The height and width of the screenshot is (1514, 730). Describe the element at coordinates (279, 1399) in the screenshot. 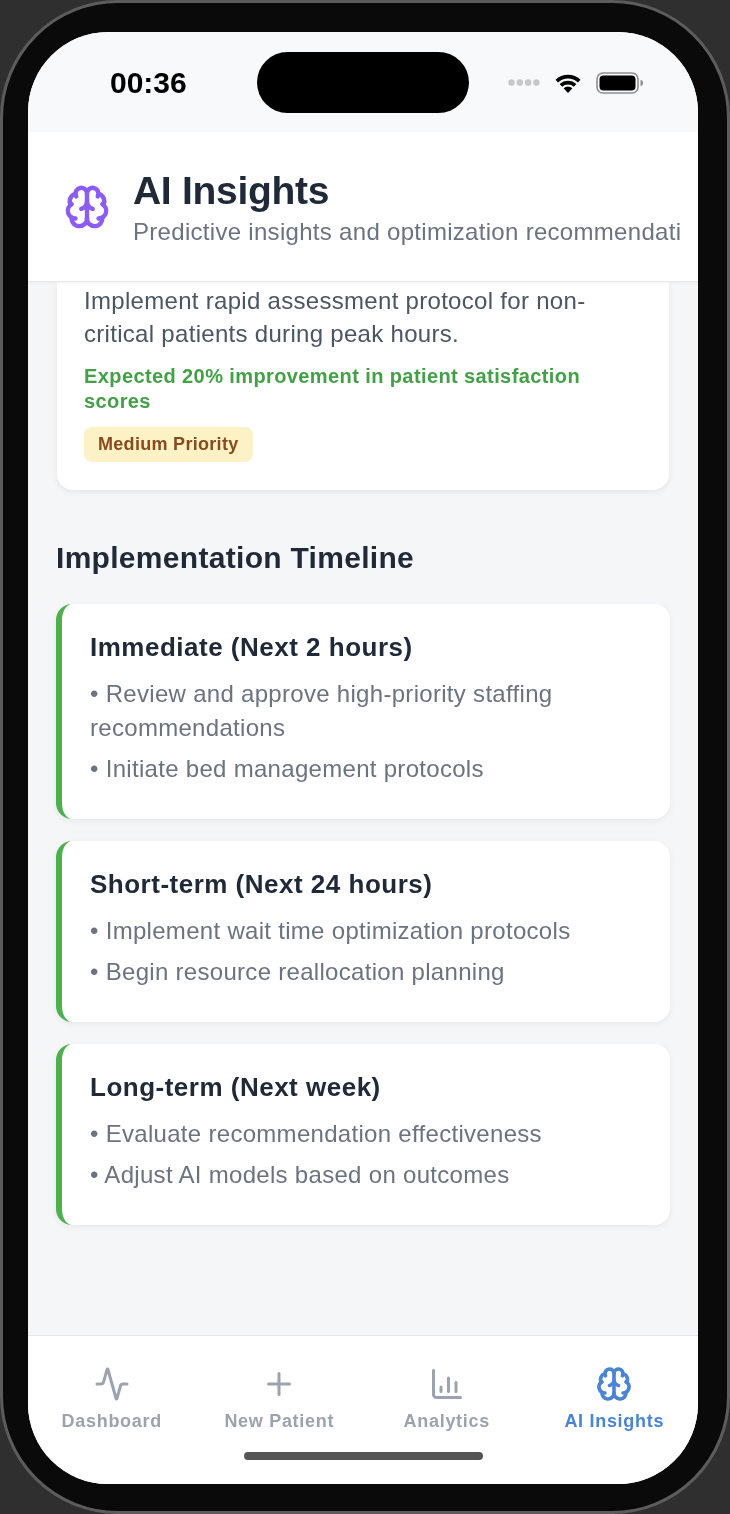

I see `tab-button: New Patient` at that location.